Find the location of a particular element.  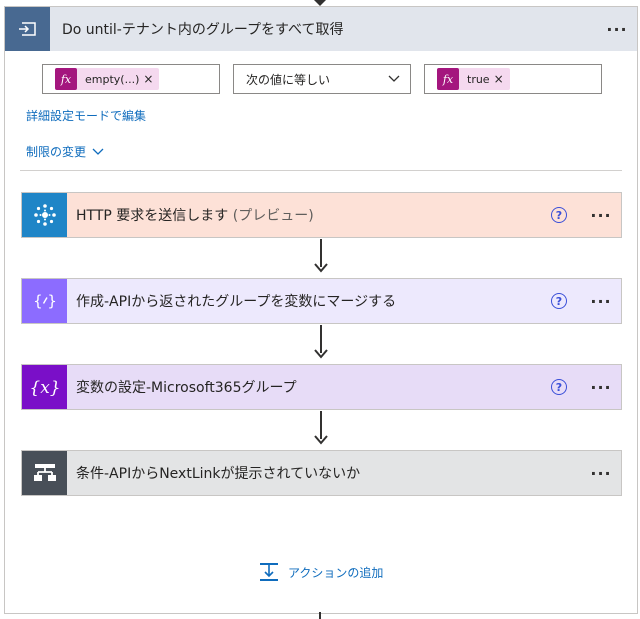

condition-row: fx empty(...) × 次の値に等しい fx true × is located at coordinates (322, 79).